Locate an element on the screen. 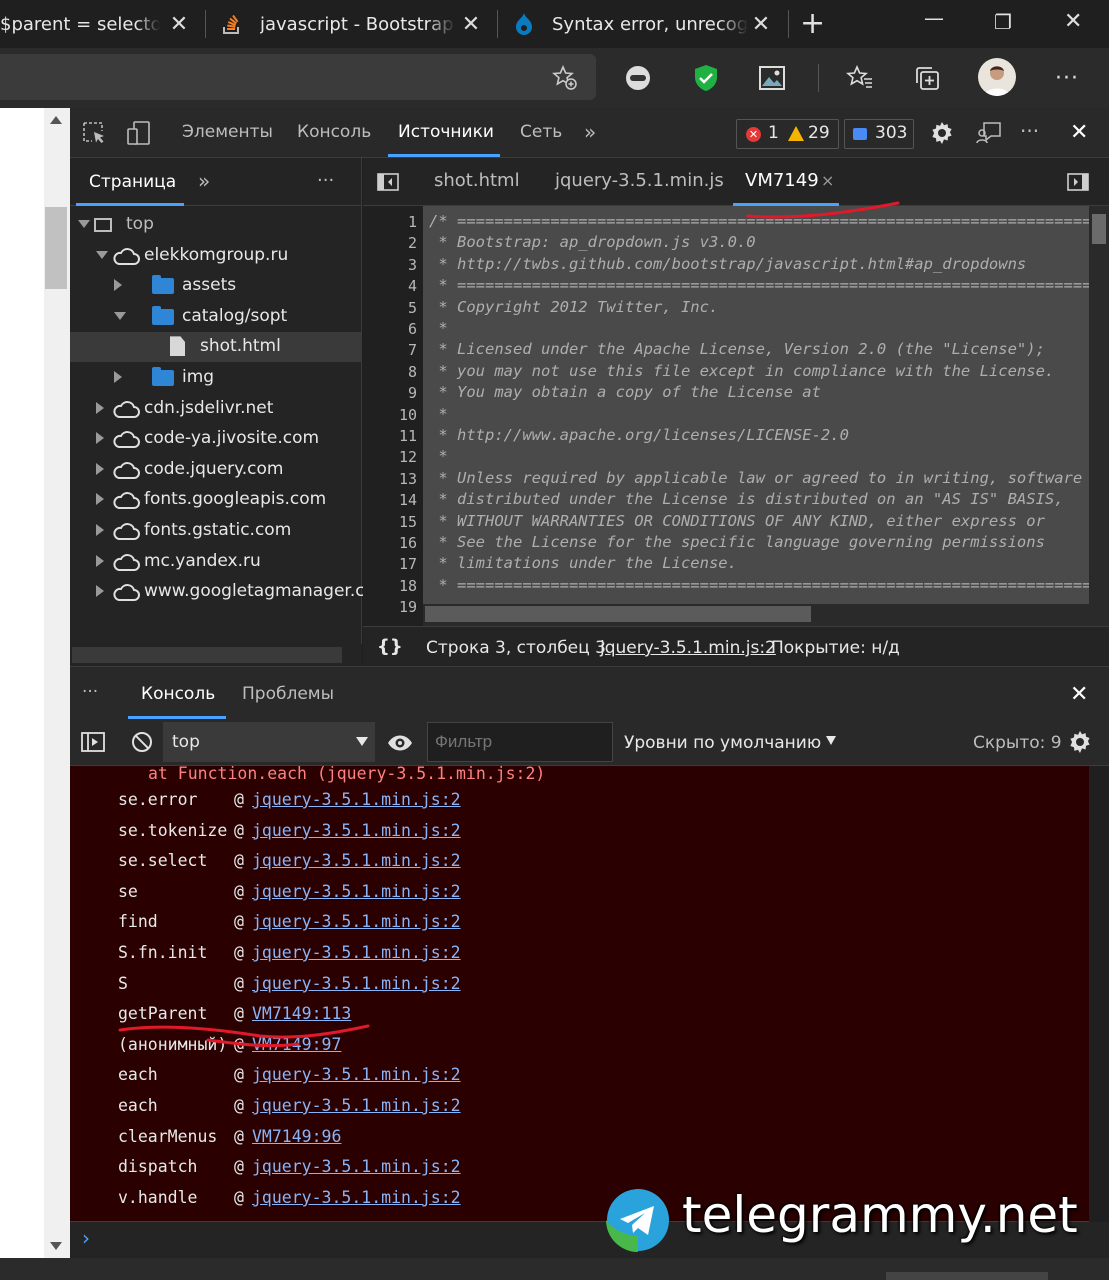 This screenshot has height=1280, width=1109. tree-item: code-ya.jivosite.com is located at coordinates (216, 439).